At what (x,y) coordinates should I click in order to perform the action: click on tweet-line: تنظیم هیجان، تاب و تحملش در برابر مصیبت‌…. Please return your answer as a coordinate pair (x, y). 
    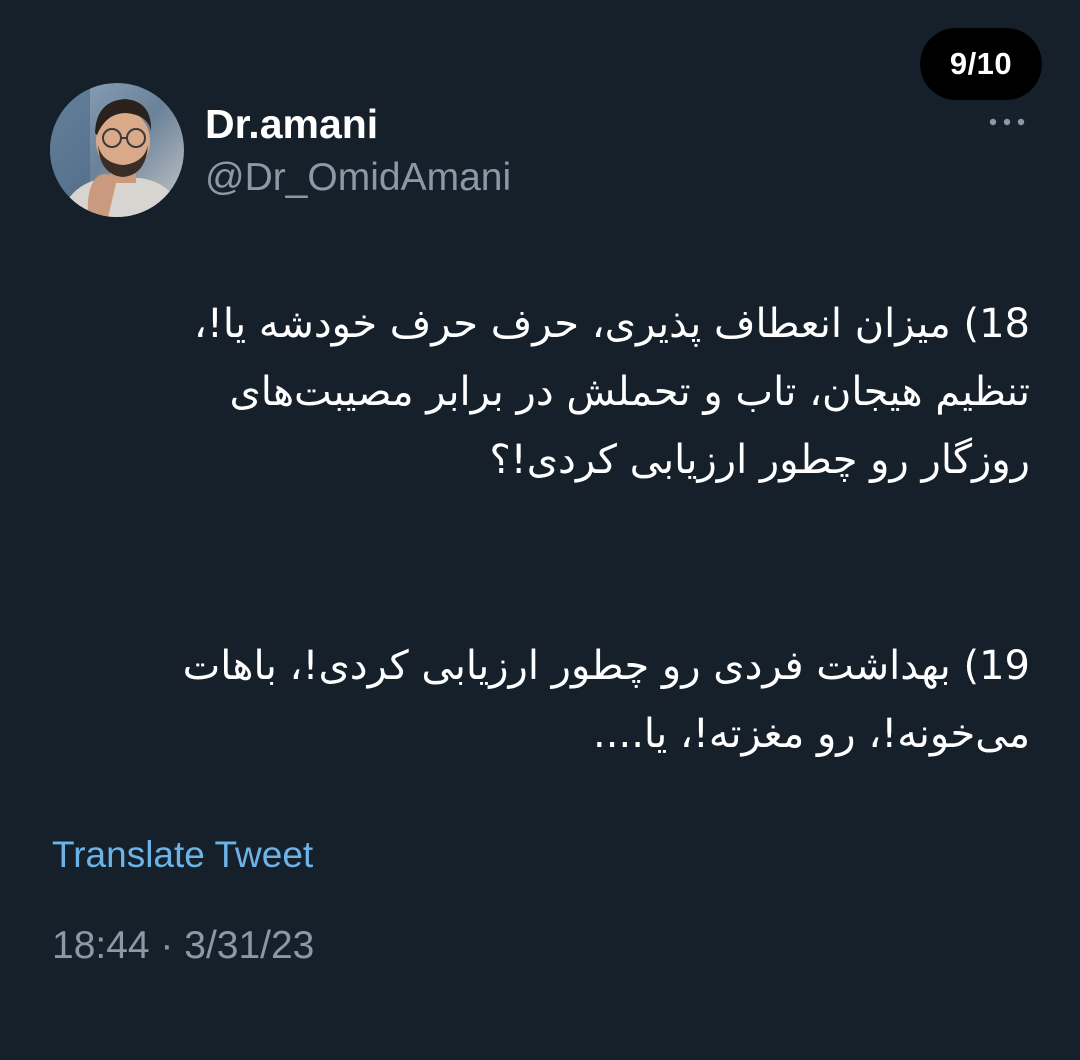
    Looking at the image, I should click on (629, 392).